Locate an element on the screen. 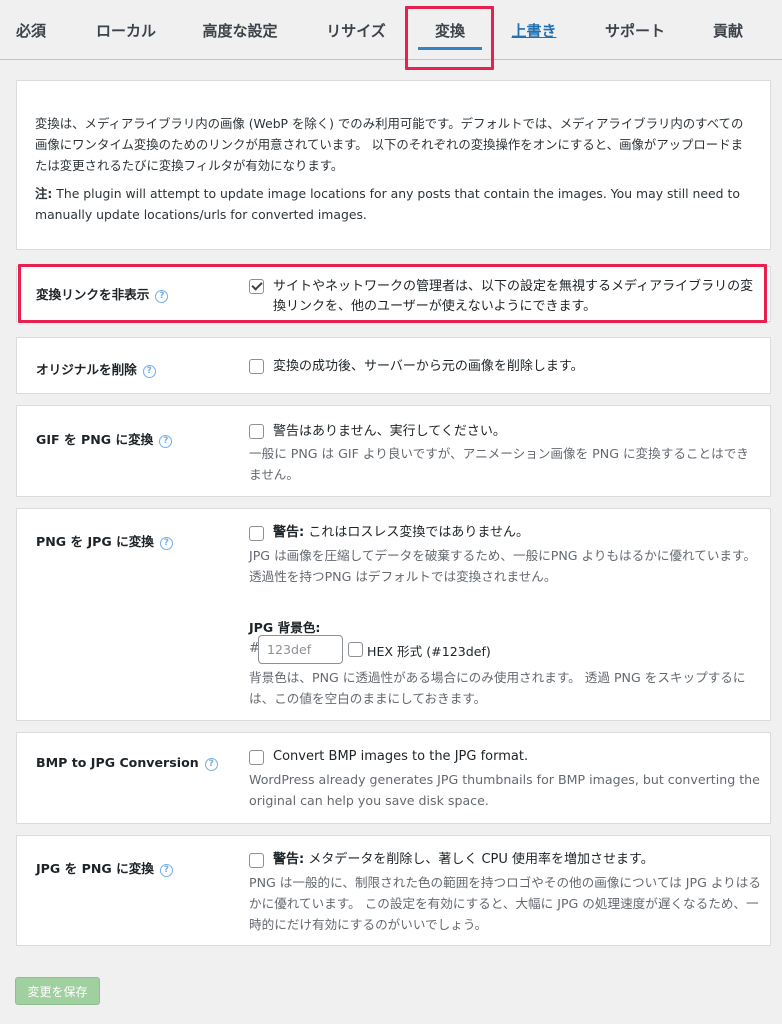  bmp-to-jpg-checkbox is located at coordinates (256, 757).